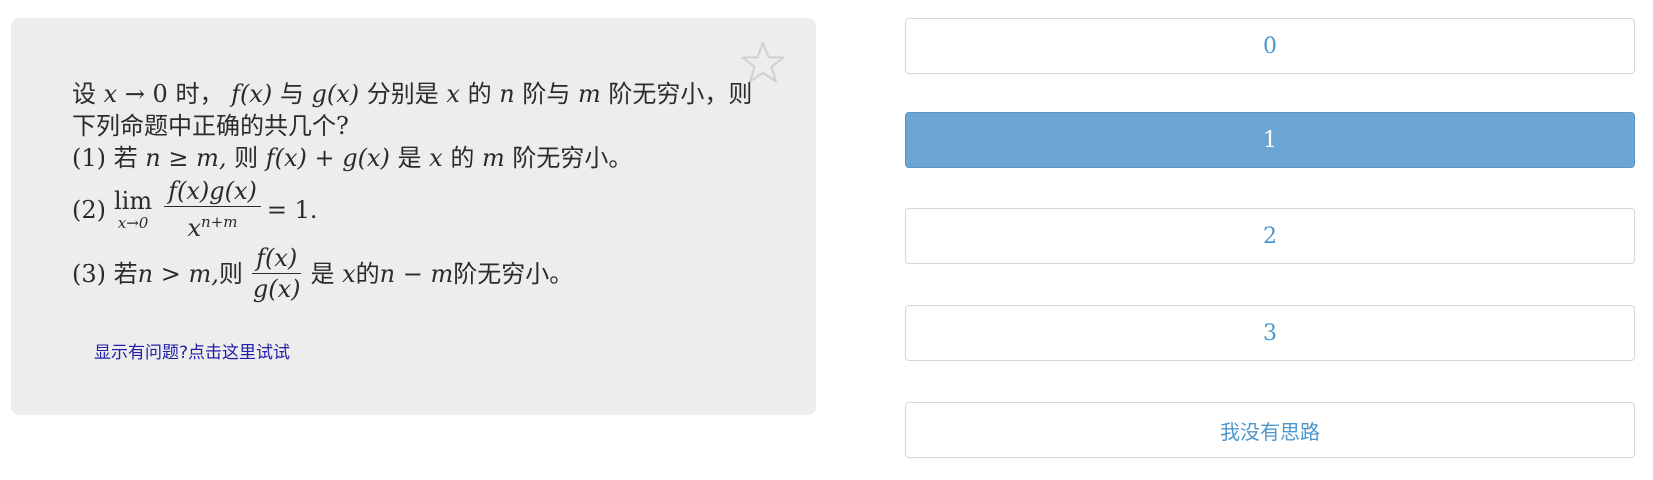 The width and height of the screenshot is (1653, 480). What do you see at coordinates (1270, 430) in the screenshot?
I see `no-idea-button: 我没有思路` at bounding box center [1270, 430].